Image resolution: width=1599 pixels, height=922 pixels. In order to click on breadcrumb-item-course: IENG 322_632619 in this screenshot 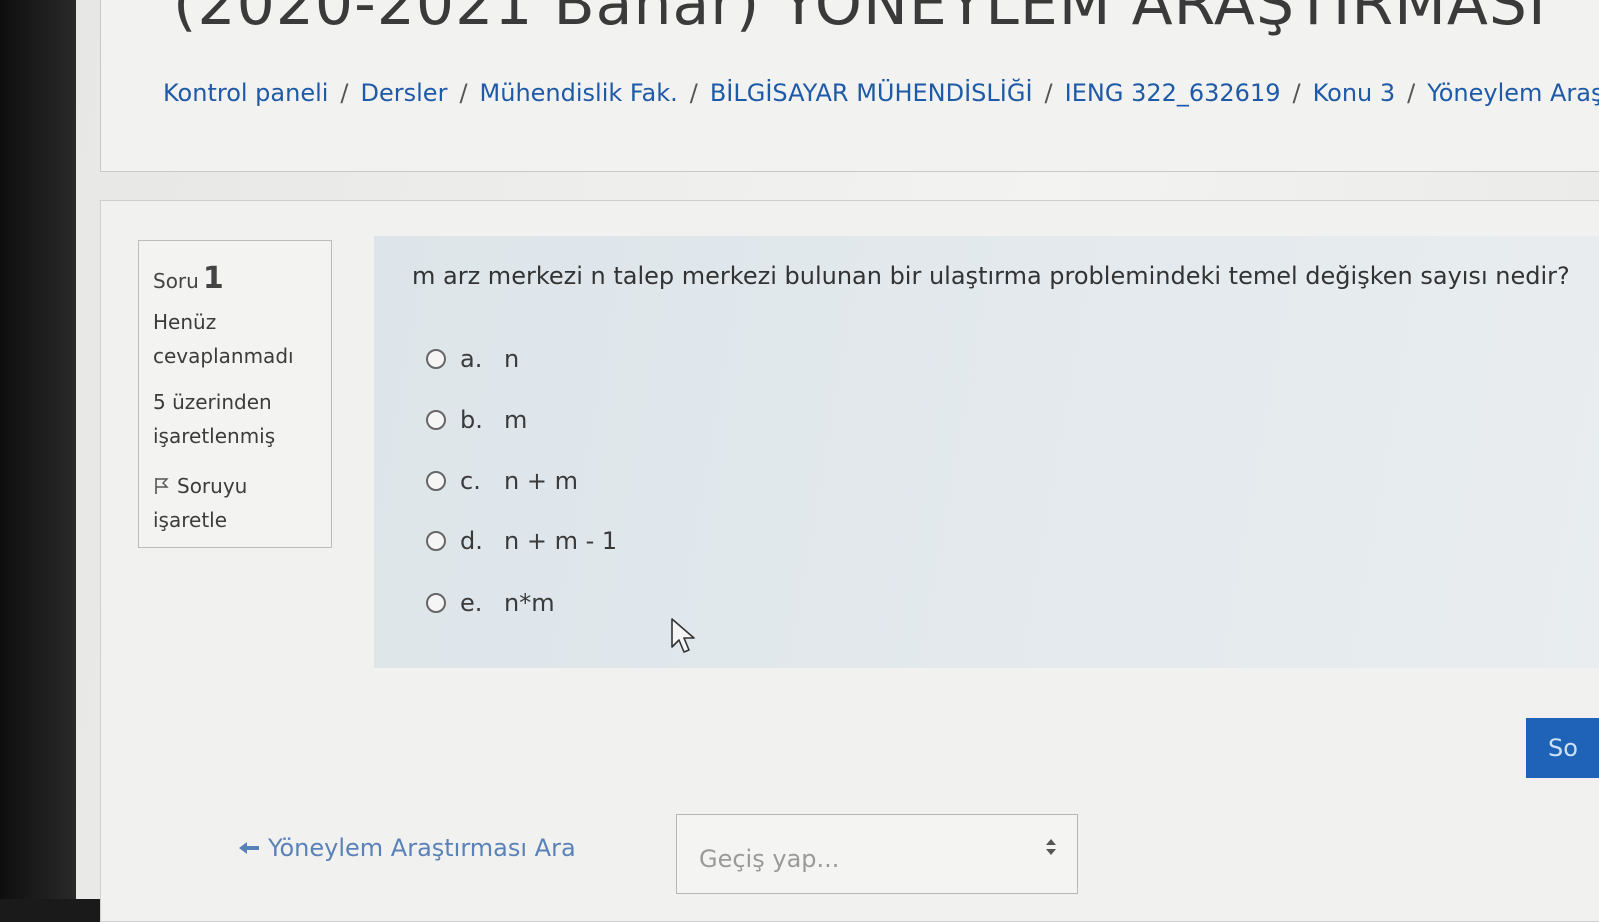, I will do `click(1173, 93)`.